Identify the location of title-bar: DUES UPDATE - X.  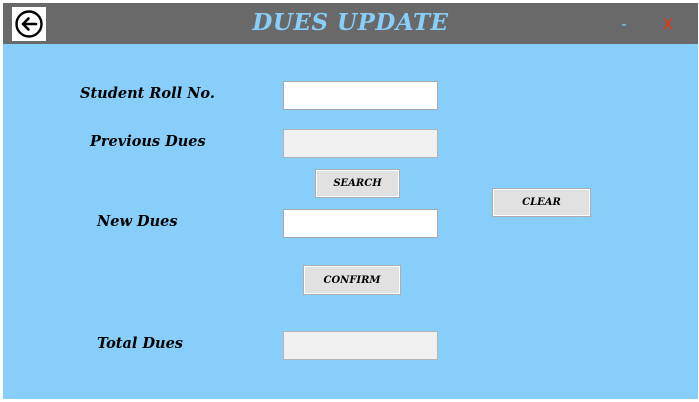
(350, 23).